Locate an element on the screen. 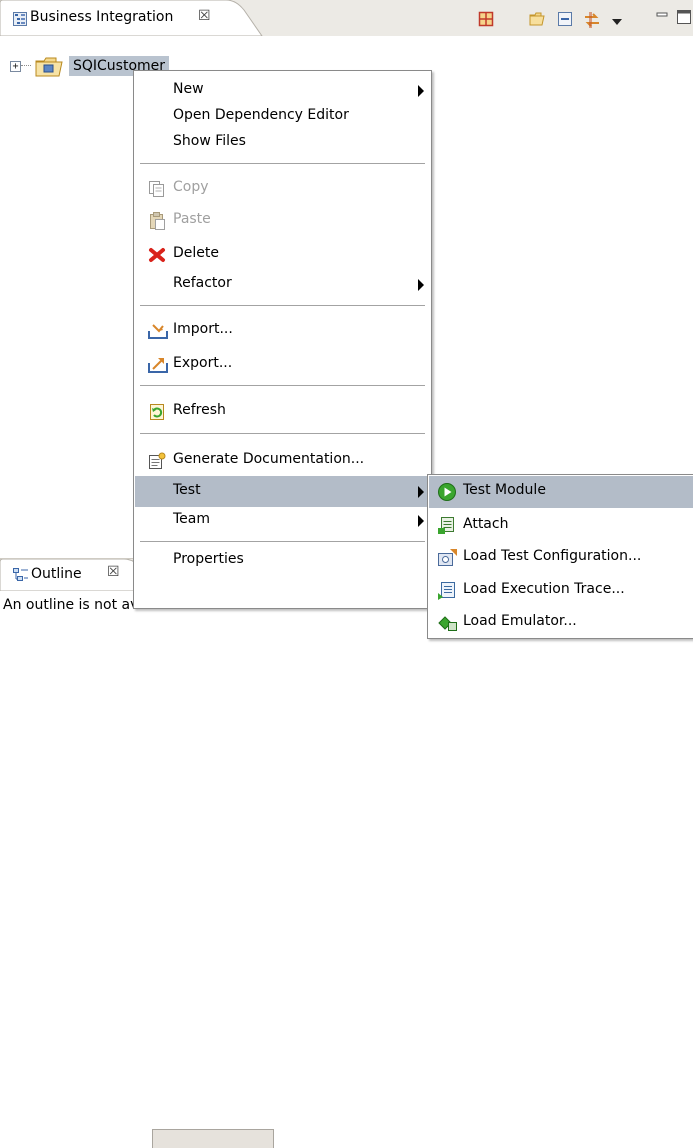 The width and height of the screenshot is (693, 1148). project-folder-icon is located at coordinates (49, 68).